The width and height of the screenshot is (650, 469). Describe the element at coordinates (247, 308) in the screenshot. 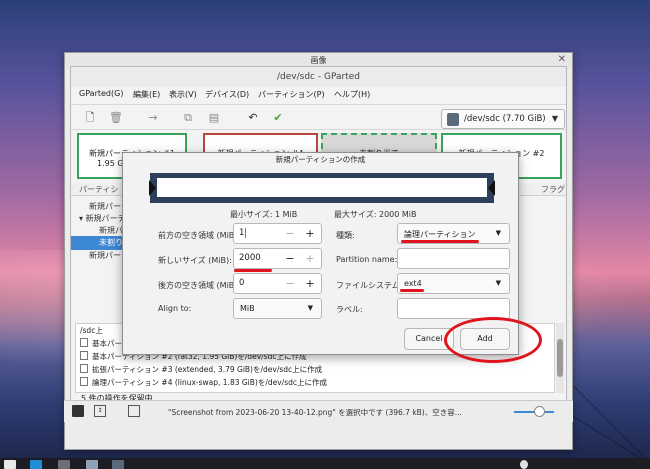

I see `align-value: MiB` at that location.